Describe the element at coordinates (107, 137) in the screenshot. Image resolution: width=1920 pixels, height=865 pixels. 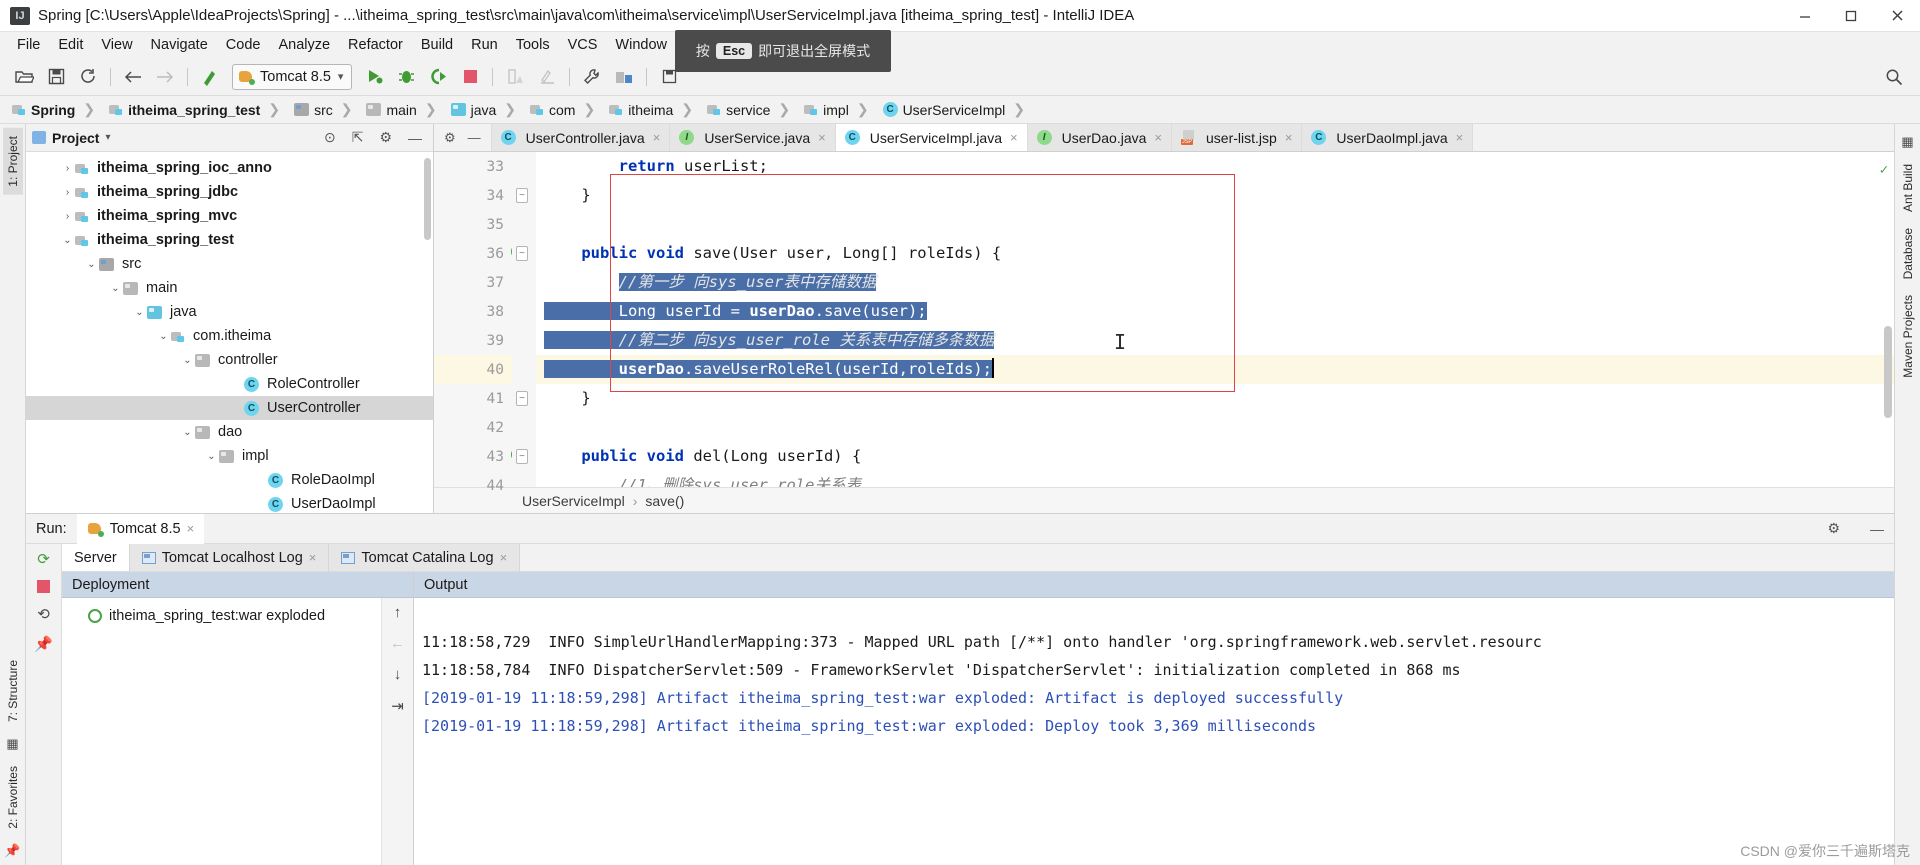
I see `chevron-down-icon: ▾` at that location.